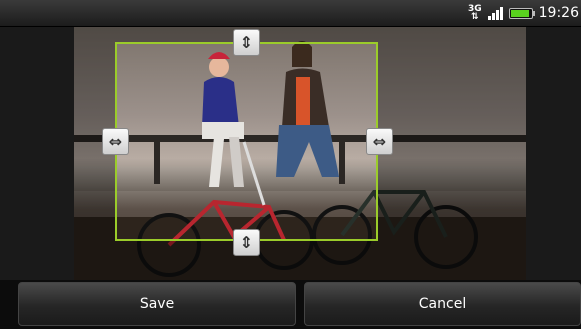  I want to click on save-button: Save, so click(157, 304).